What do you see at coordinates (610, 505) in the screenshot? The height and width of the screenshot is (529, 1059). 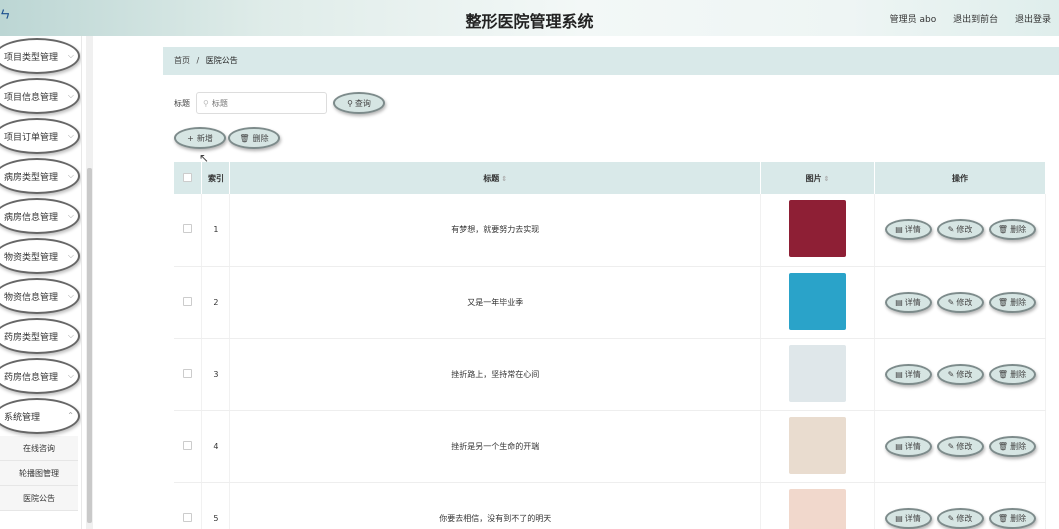 I see `table-row: 5 你要去相信，没有到不了的明天 ▤ 详情 ✎ 修改 🗑 删除` at bounding box center [610, 505].